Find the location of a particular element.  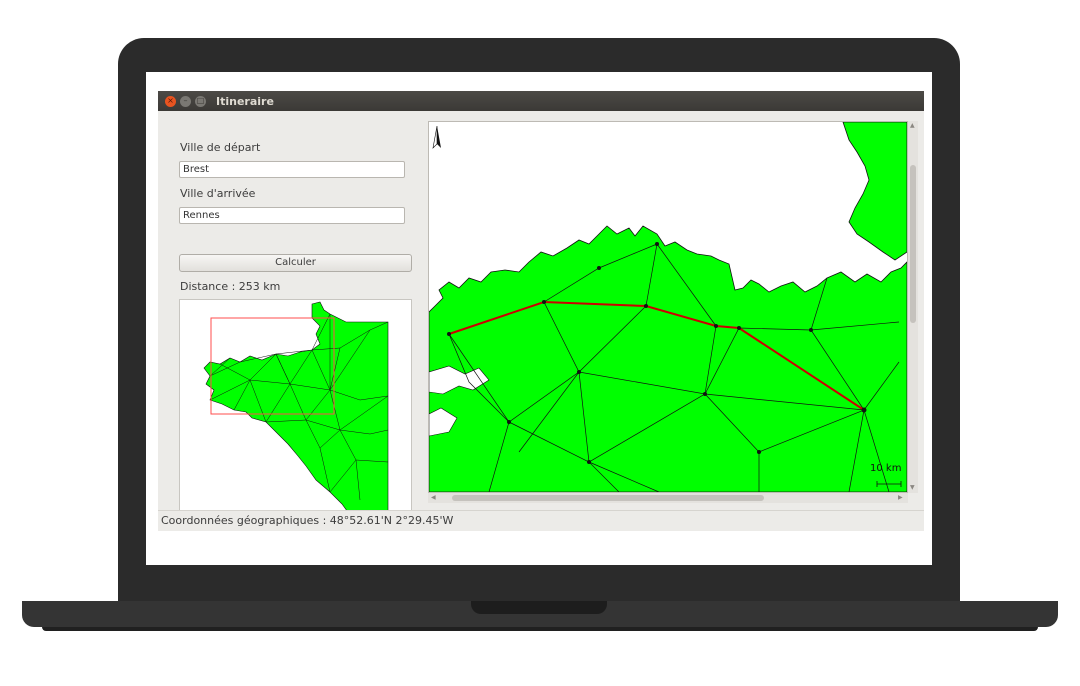

minimap-land is located at coordinates (296, 408).